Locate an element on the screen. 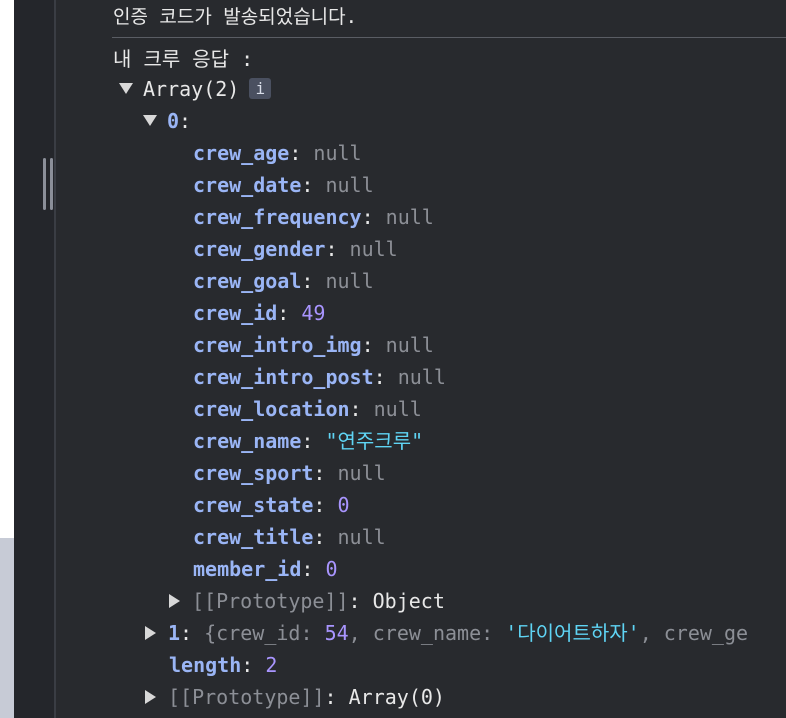  field-key: crew_frequency is located at coordinates (277, 217).